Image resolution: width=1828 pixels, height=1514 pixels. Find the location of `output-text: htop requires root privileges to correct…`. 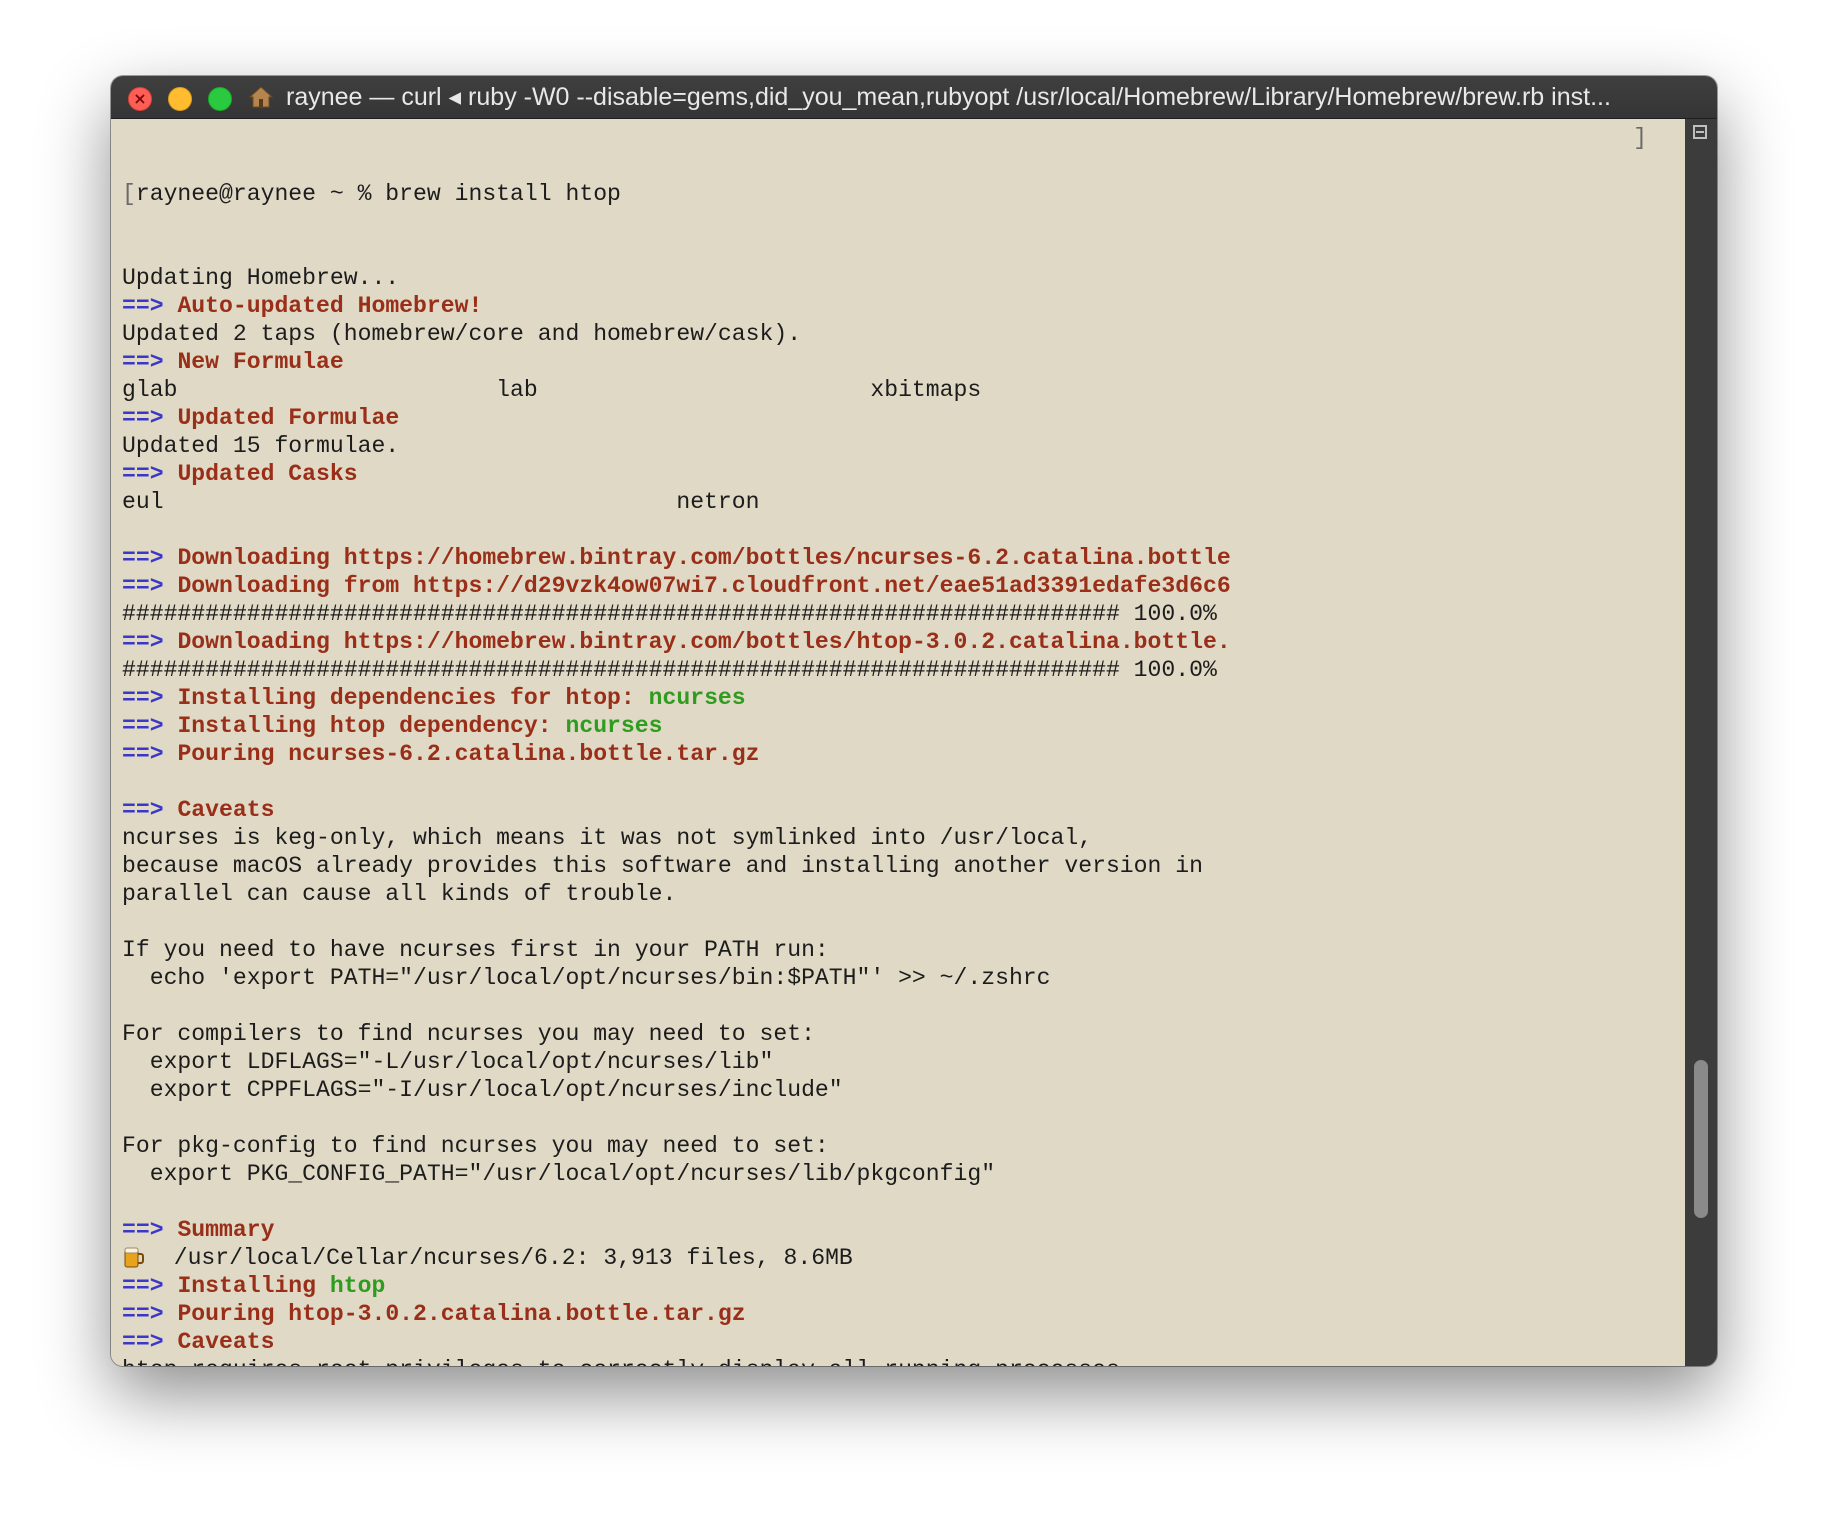

output-text: htop requires root privileges to correct… is located at coordinates (628, 1361).